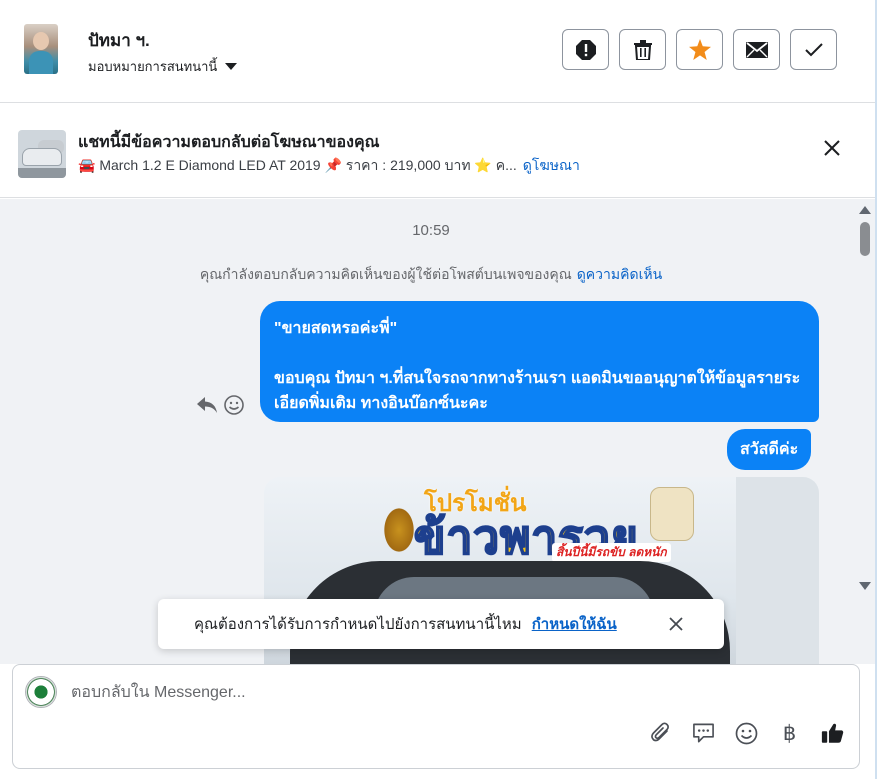 Image resolution: width=877 pixels, height=779 pixels. I want to click on delete-button, so click(642, 49).